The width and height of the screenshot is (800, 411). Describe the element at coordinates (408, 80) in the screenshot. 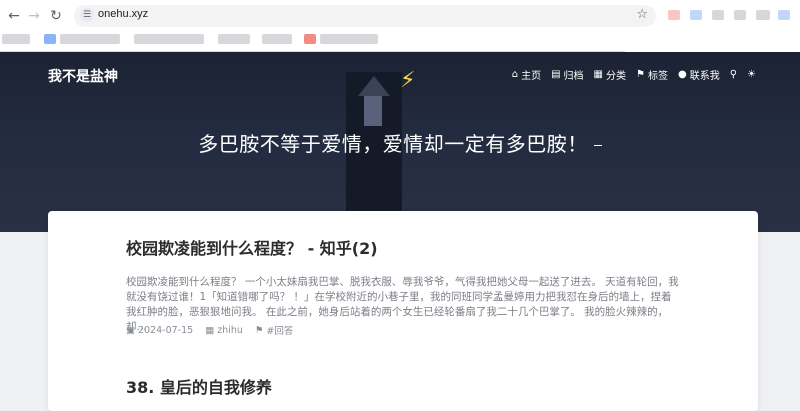

I see `lightning-icon: ⚡` at that location.